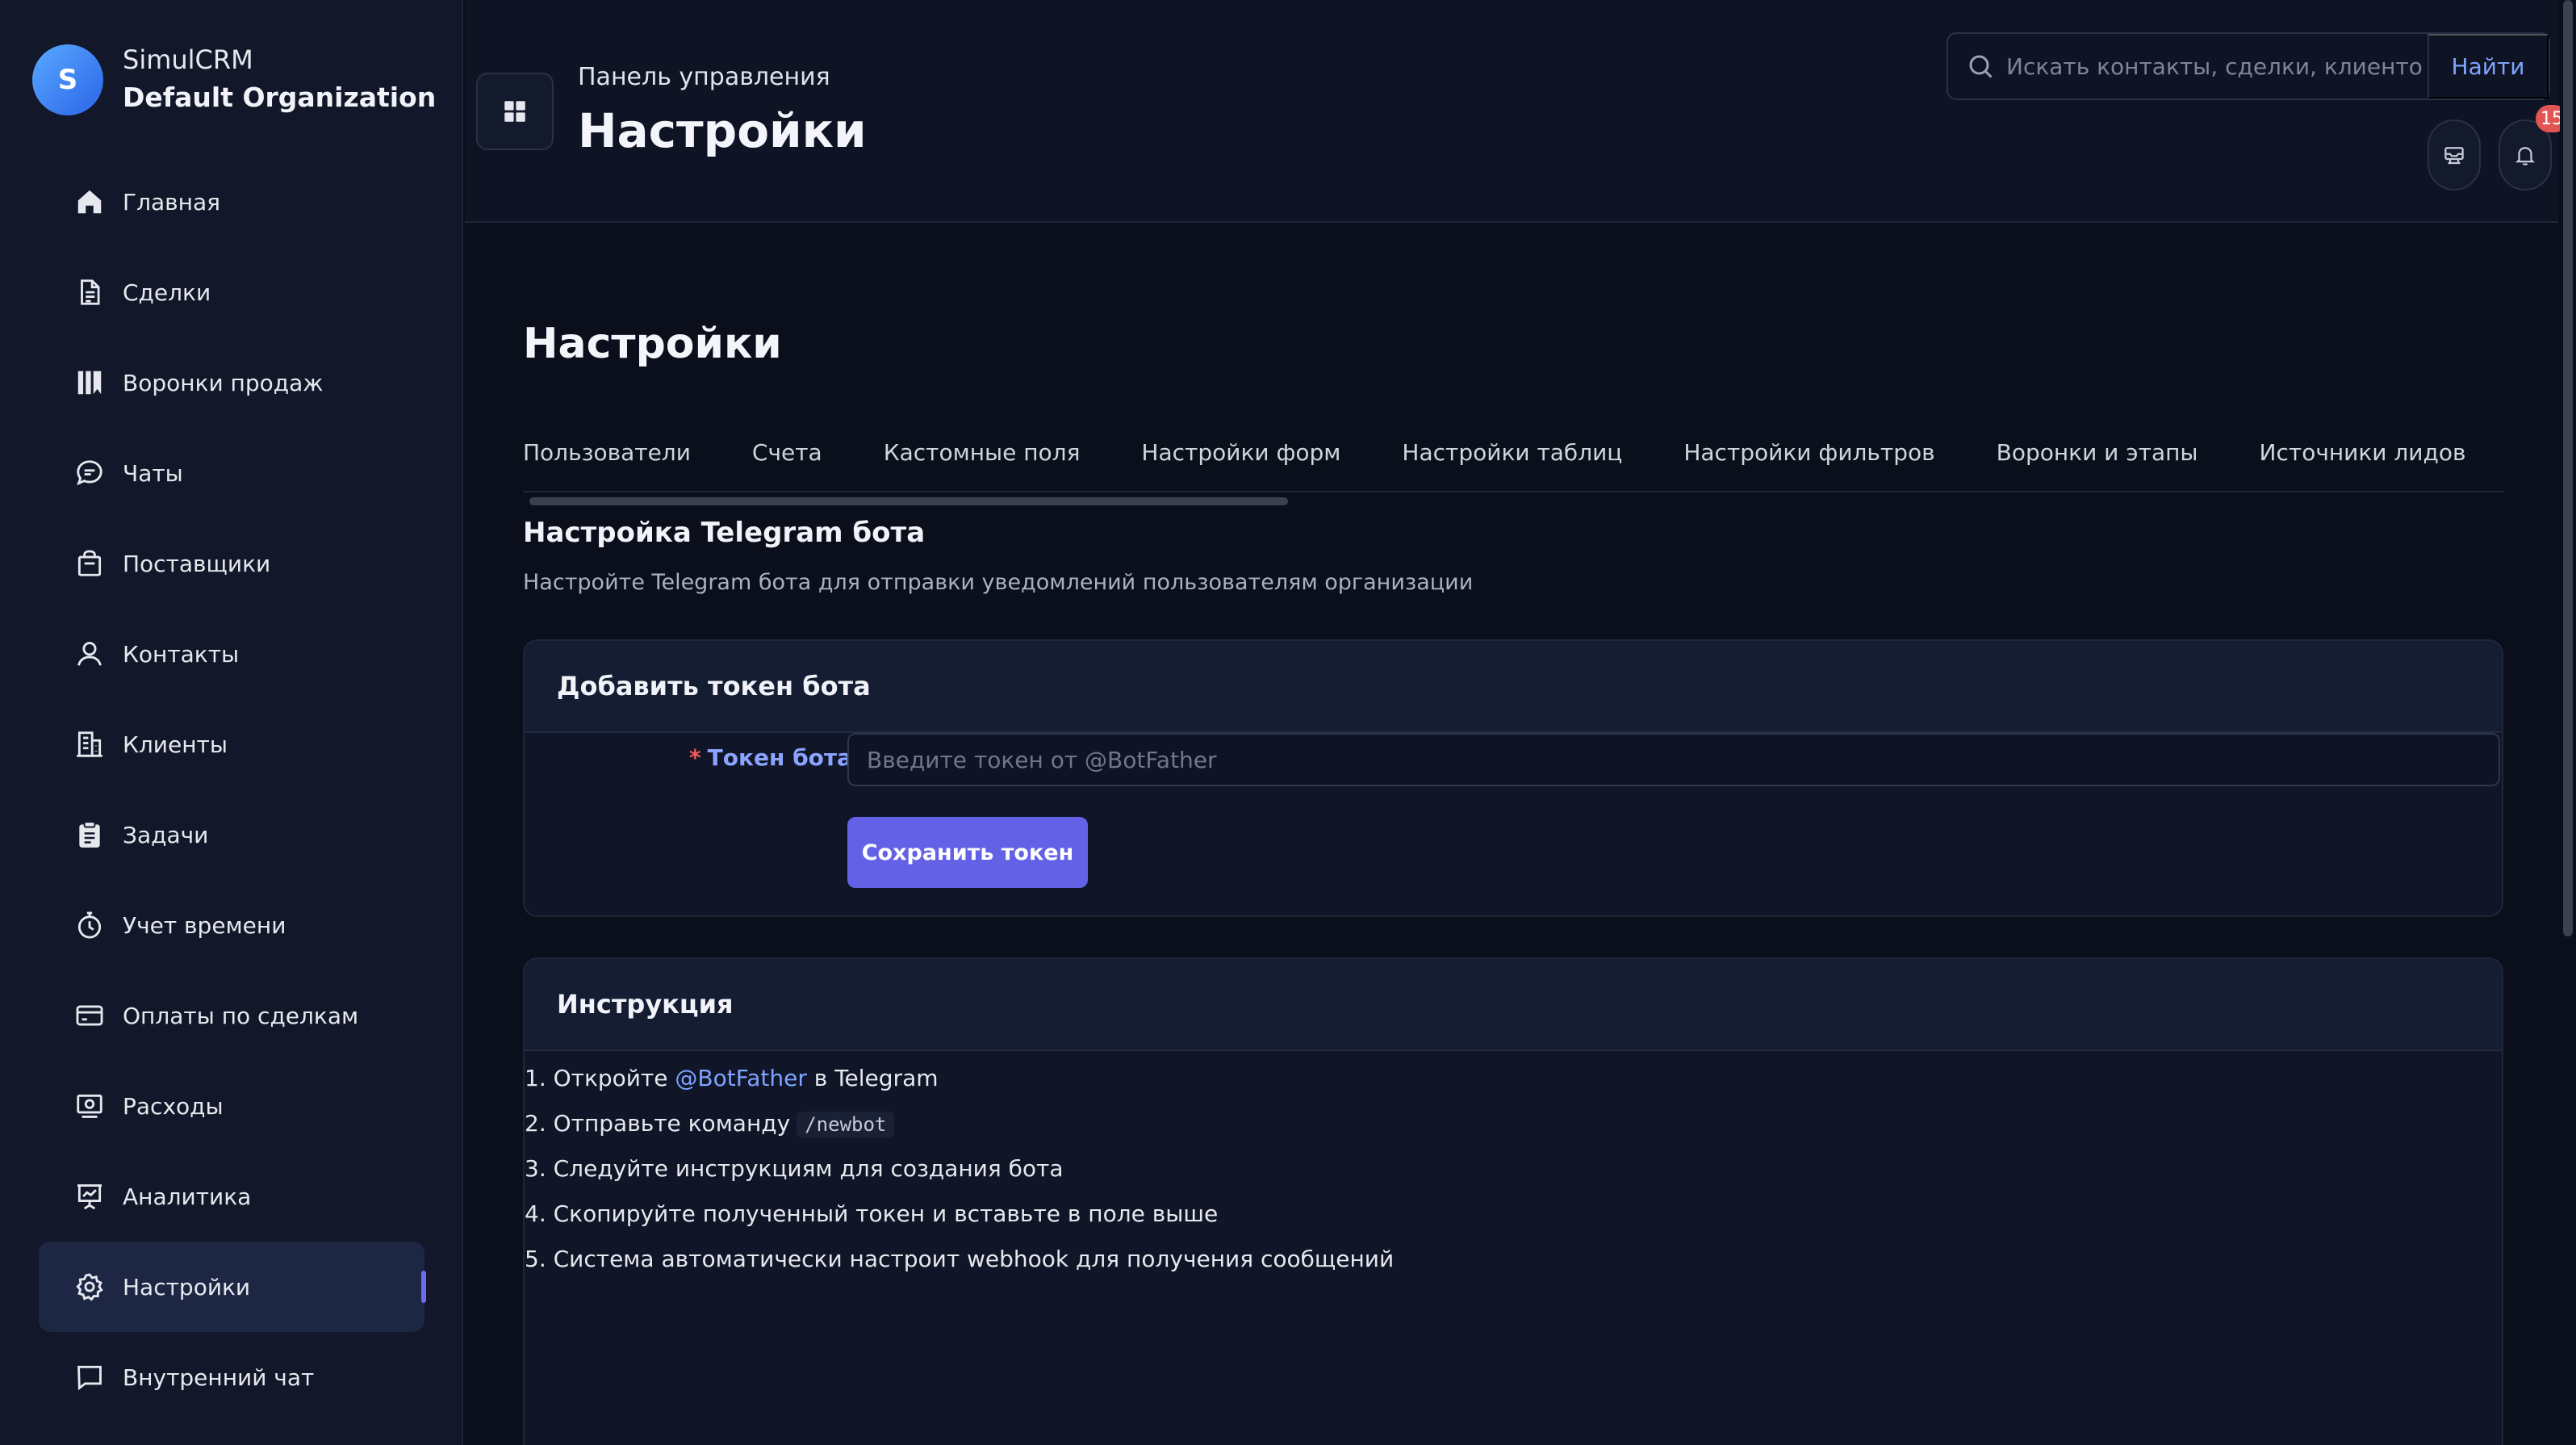 Image resolution: width=2576 pixels, height=1445 pixels. Describe the element at coordinates (89, 834) in the screenshot. I see `clipboard-icon` at that location.